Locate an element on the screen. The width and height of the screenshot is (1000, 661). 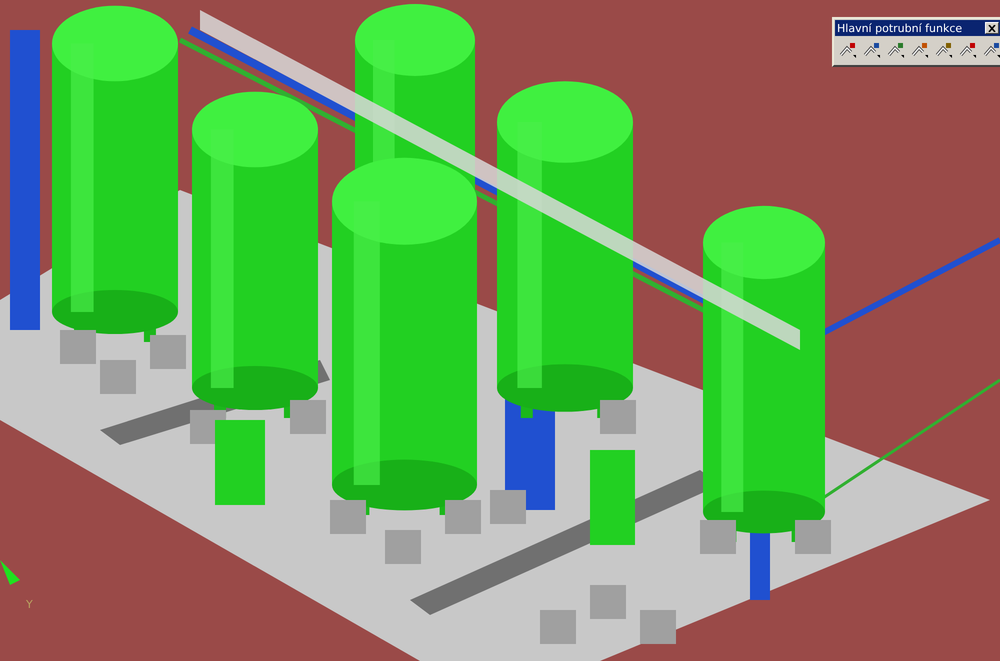
axis-arrow-icon is located at coordinates (10, 572).